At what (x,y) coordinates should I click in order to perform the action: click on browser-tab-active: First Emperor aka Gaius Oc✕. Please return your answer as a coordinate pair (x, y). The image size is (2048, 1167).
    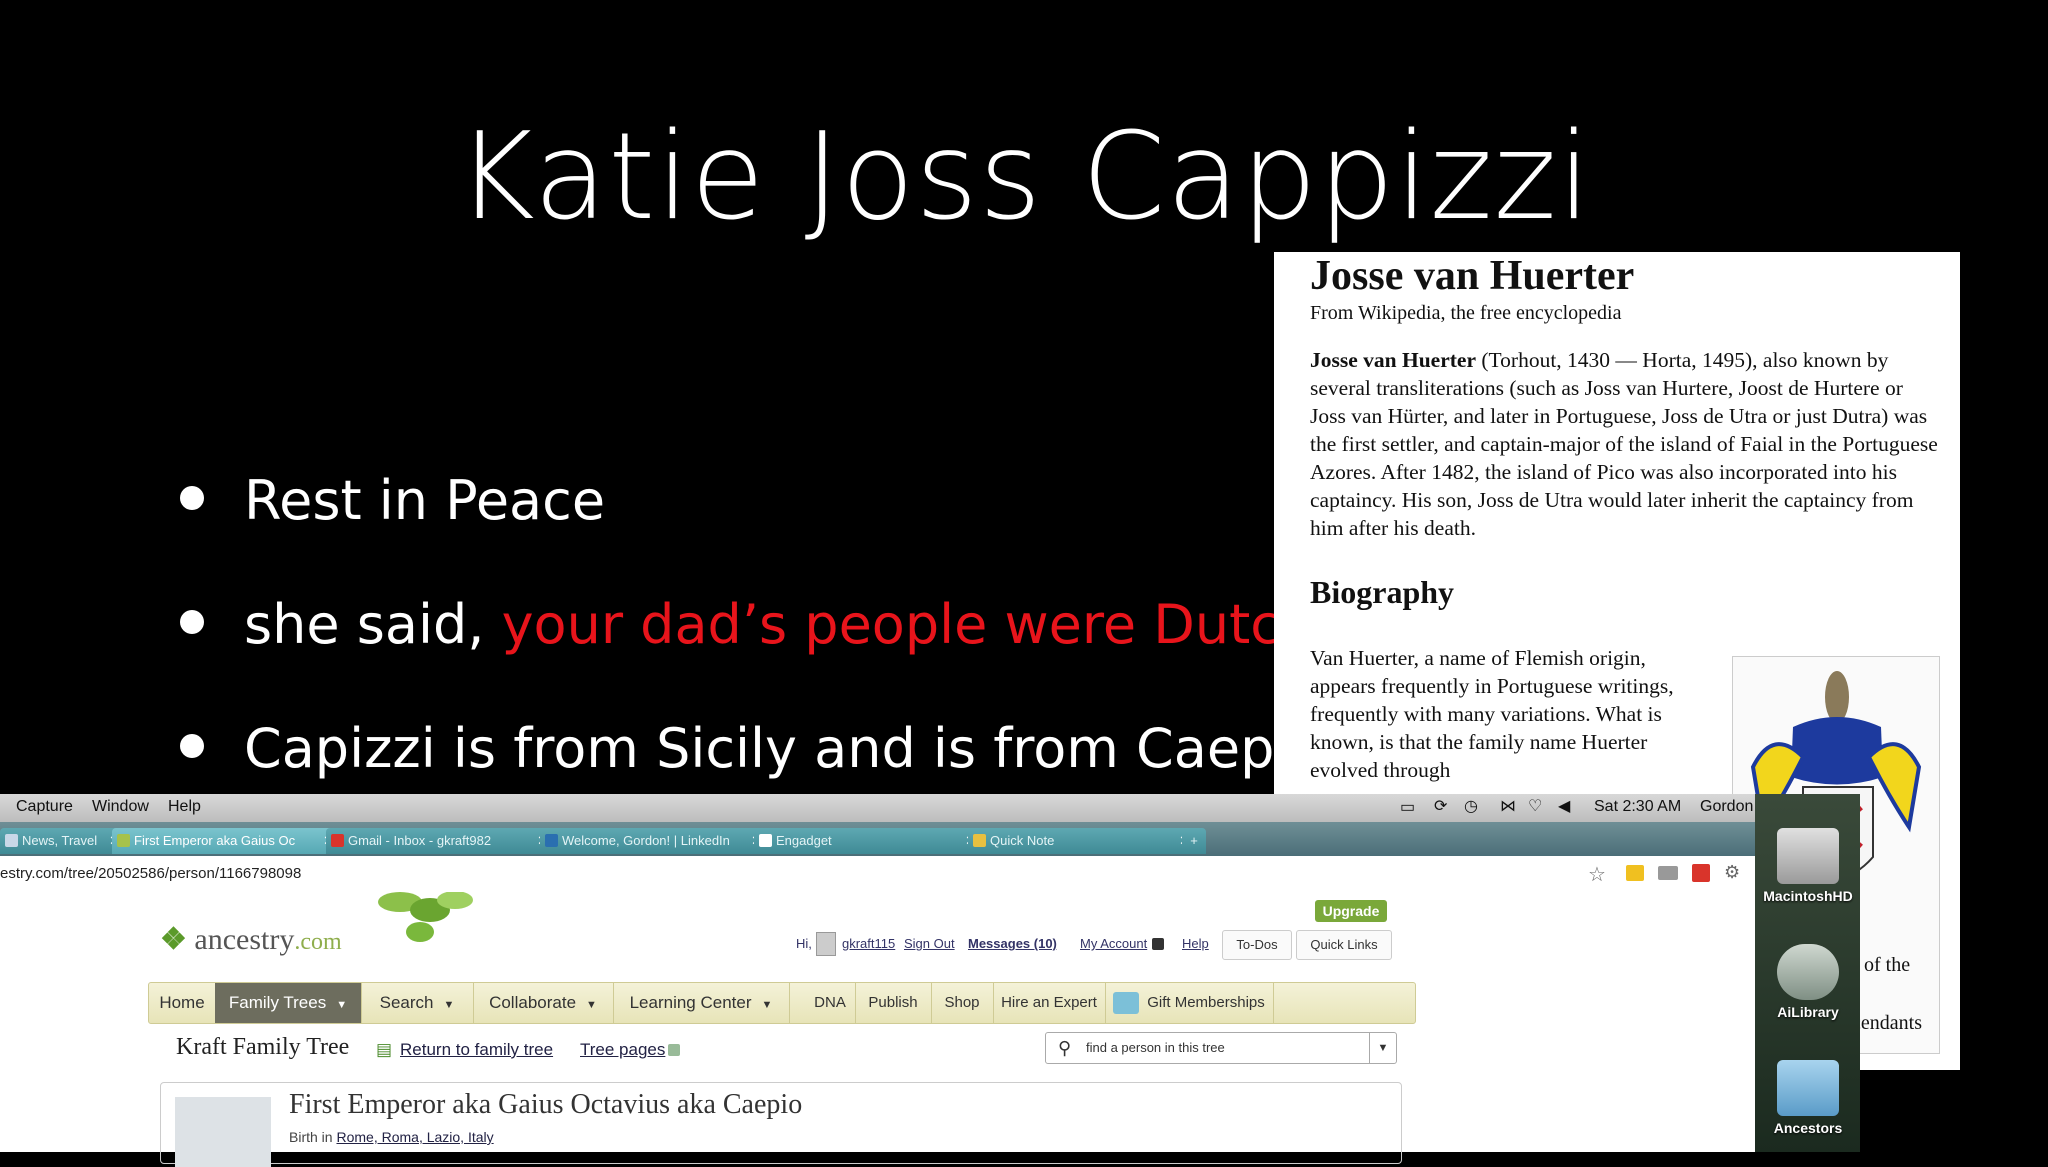
    Looking at the image, I should click on (226, 841).